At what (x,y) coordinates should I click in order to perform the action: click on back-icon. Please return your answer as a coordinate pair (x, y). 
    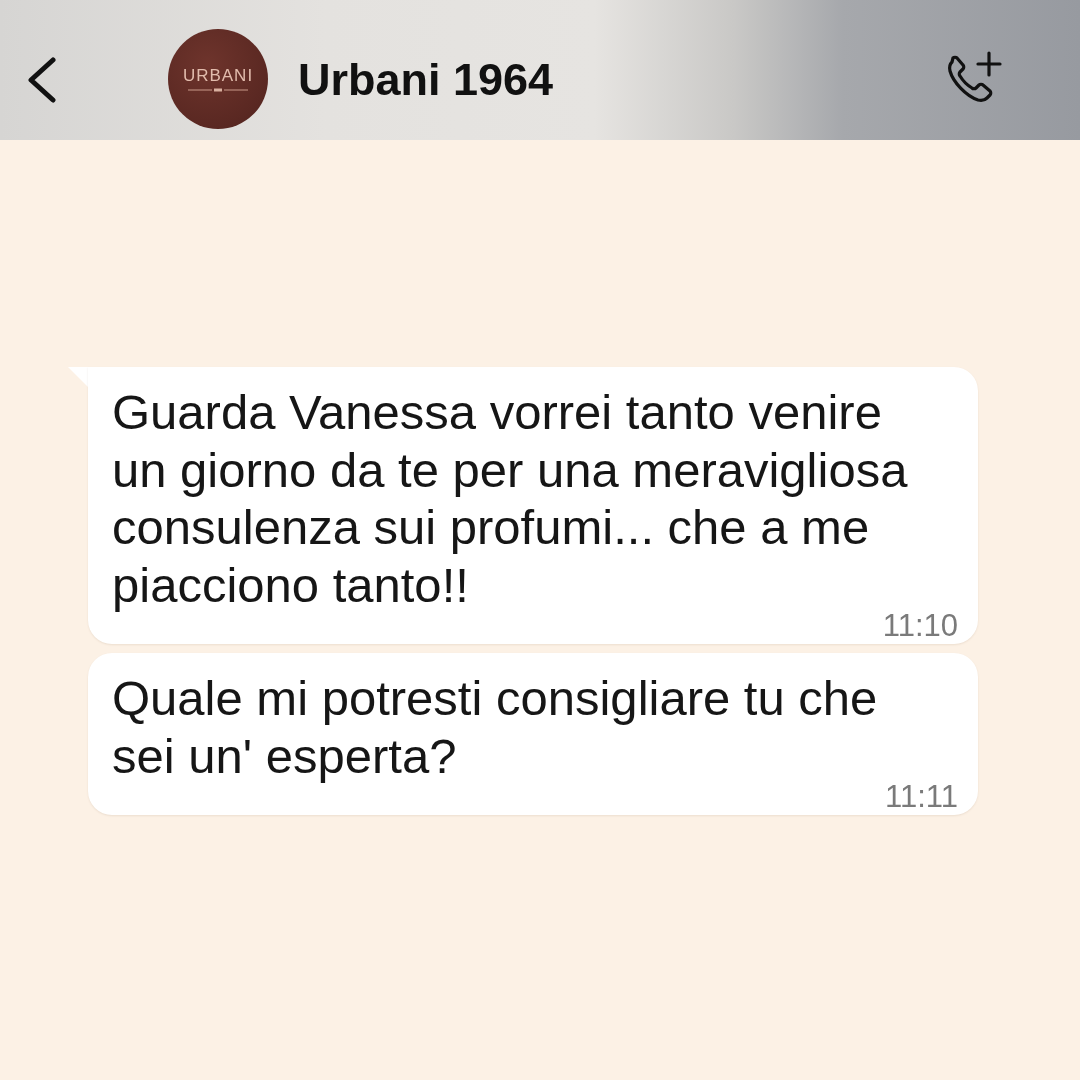
    Looking at the image, I should click on (42, 80).